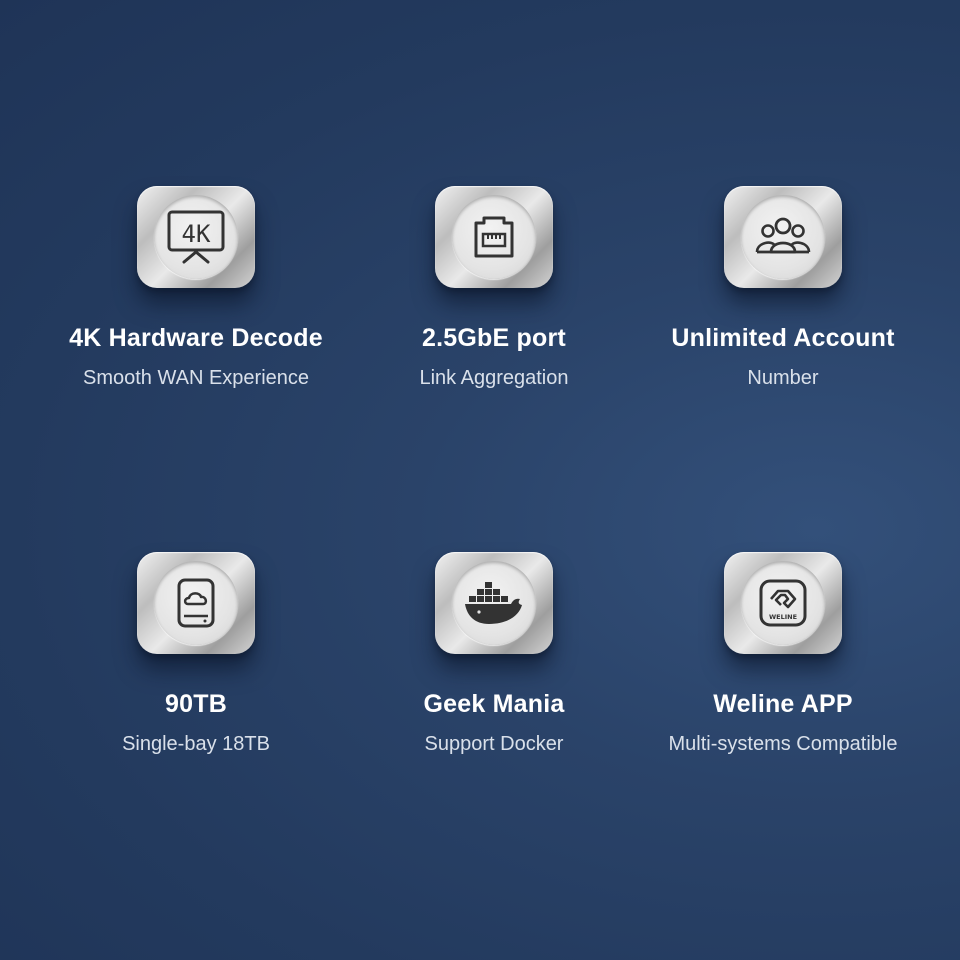  I want to click on cloud-drive-icon, so click(196, 603).